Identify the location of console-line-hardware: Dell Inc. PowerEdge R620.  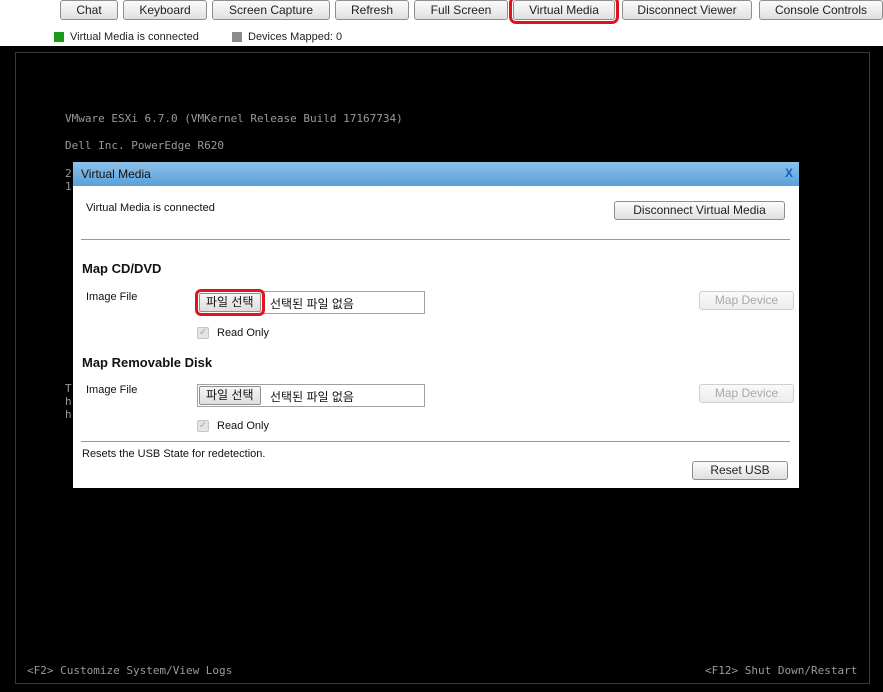
(144, 145).